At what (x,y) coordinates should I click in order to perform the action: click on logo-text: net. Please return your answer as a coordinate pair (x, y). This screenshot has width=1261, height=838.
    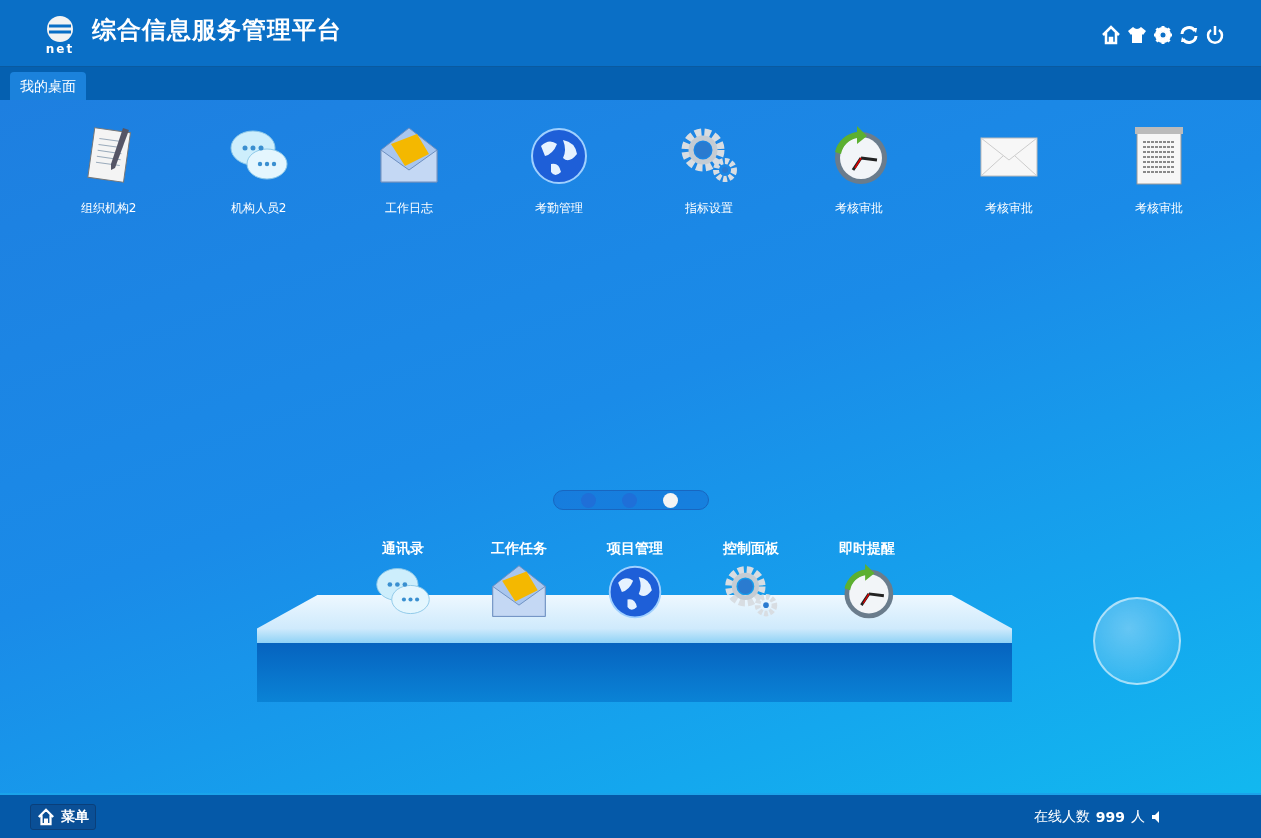
    Looking at the image, I should click on (60, 49).